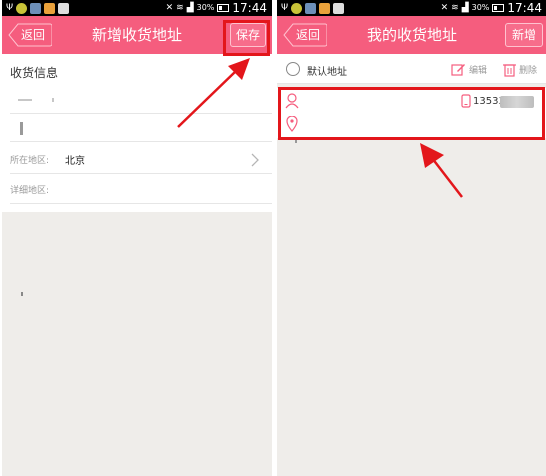 This screenshot has height=476, width=546. What do you see at coordinates (458, 69) in the screenshot?
I see `edit-icon` at bounding box center [458, 69].